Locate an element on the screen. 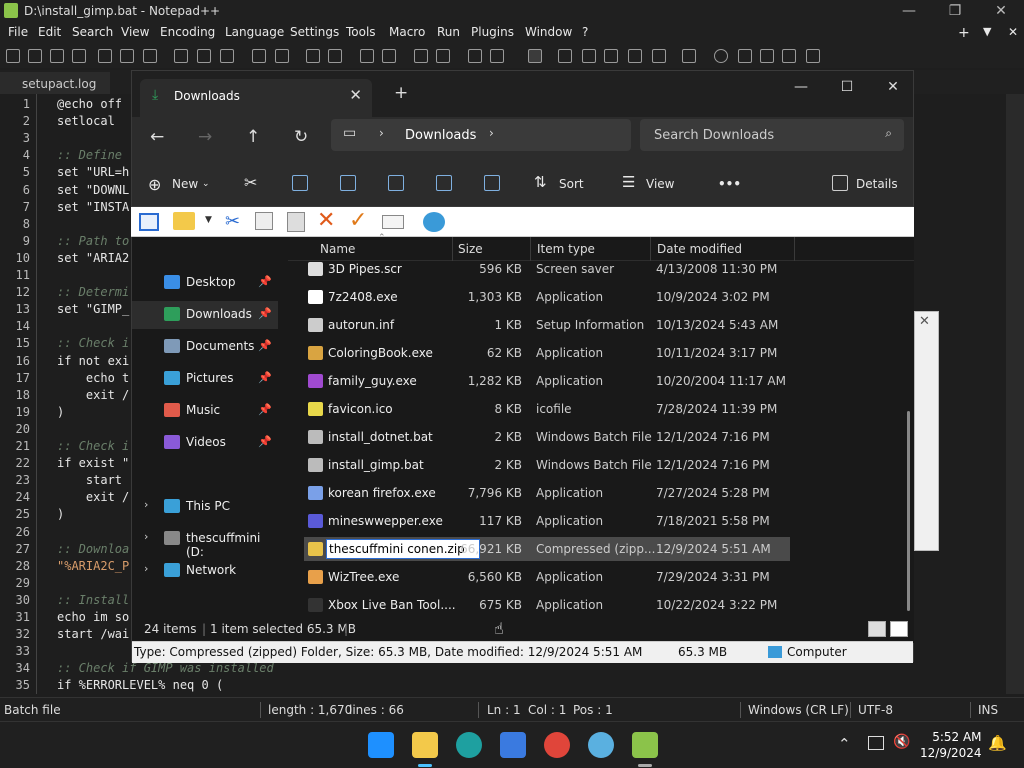  code-line: exit / is located at coordinates (93, 395).